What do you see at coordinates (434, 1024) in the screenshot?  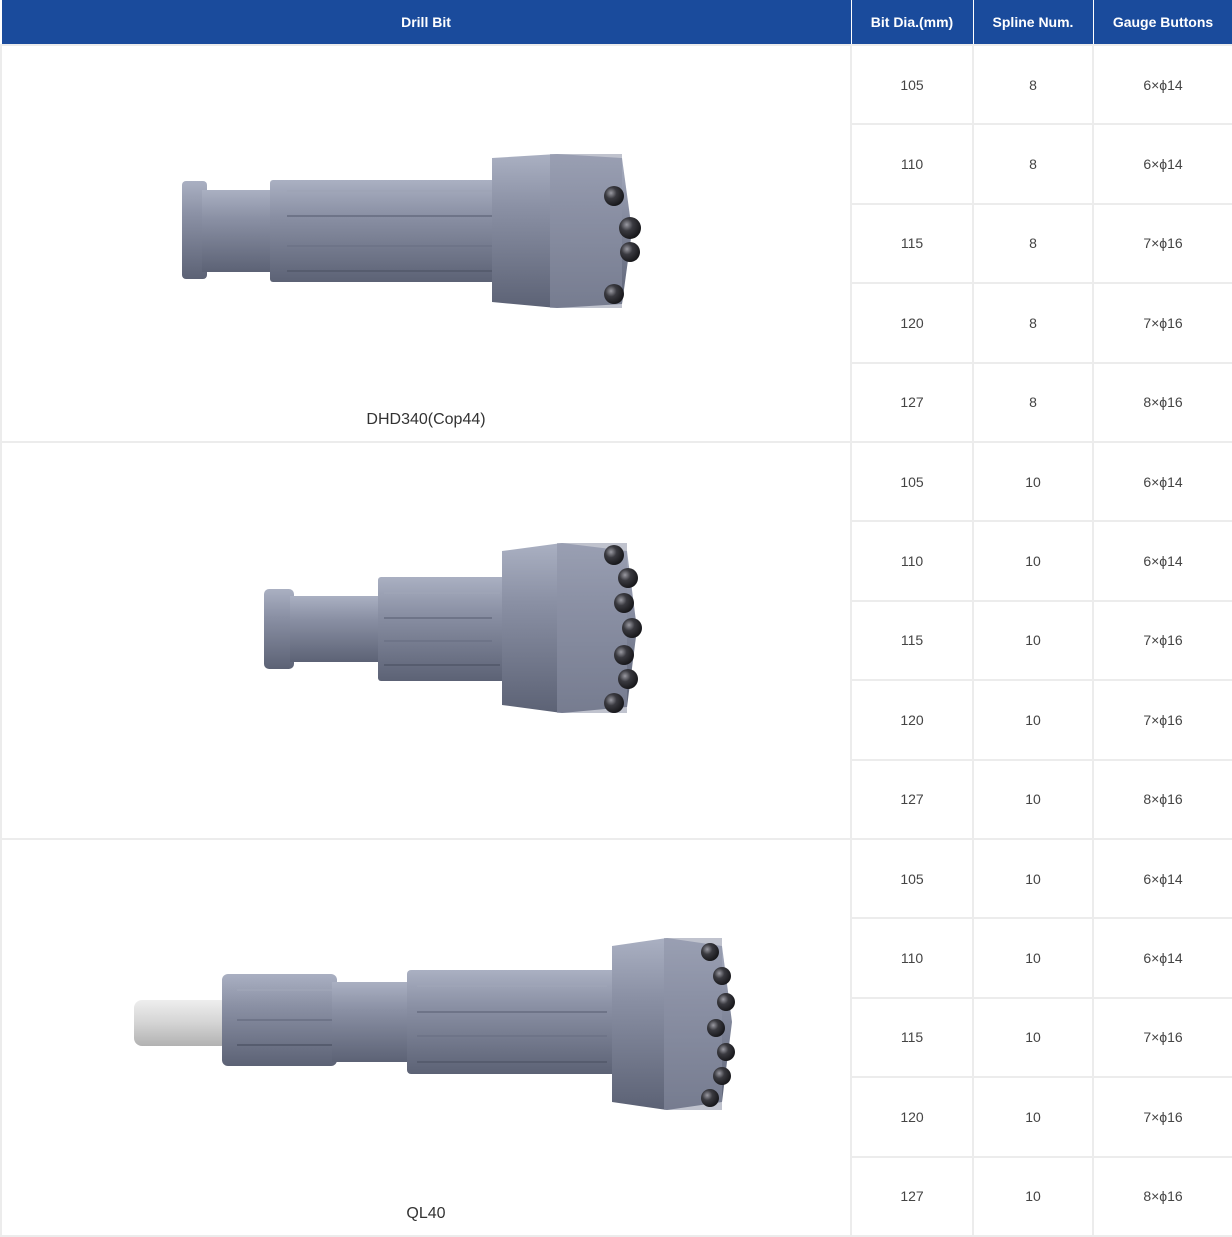 I see `drill-bit-ql40-image` at bounding box center [434, 1024].